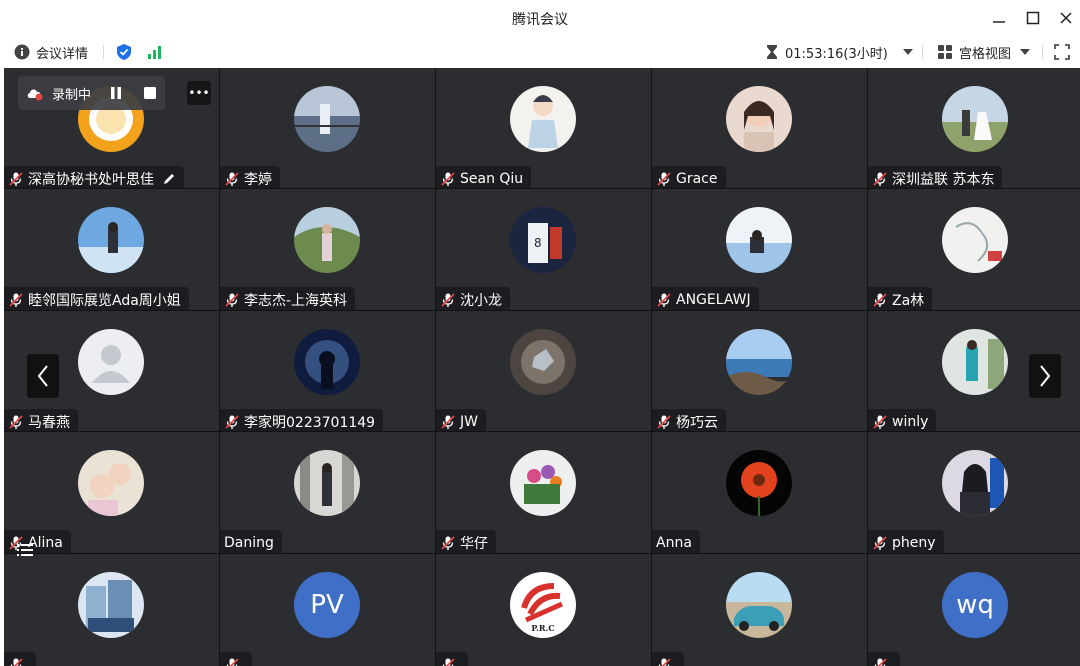 The image size is (1080, 666). What do you see at coordinates (473, 298) in the screenshot?
I see `participant-nametag: 沈小龙` at bounding box center [473, 298].